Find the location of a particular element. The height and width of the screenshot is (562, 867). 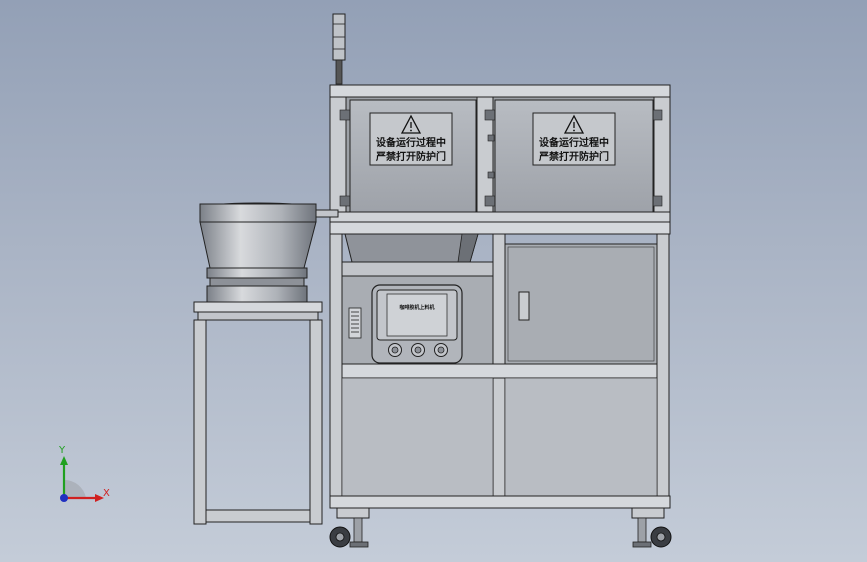

bowl-feeder is located at coordinates (269, 252).